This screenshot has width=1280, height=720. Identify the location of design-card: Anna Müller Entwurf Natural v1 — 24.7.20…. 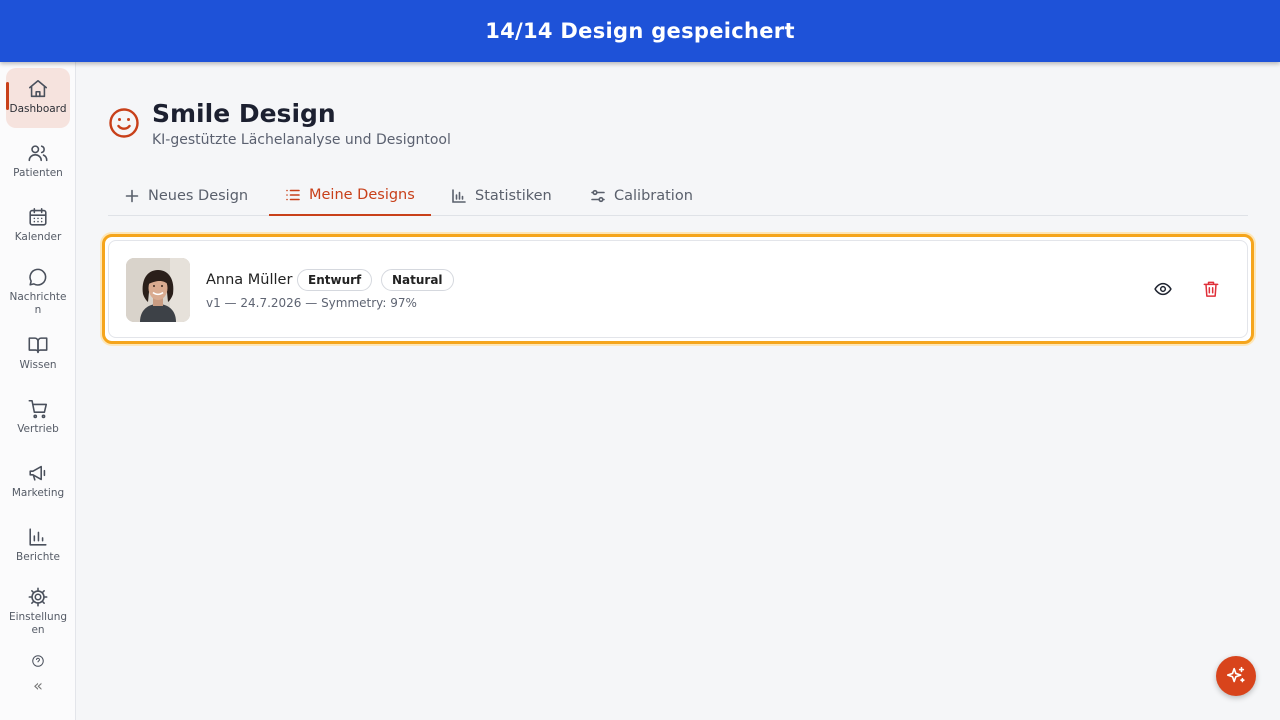
(678, 289).